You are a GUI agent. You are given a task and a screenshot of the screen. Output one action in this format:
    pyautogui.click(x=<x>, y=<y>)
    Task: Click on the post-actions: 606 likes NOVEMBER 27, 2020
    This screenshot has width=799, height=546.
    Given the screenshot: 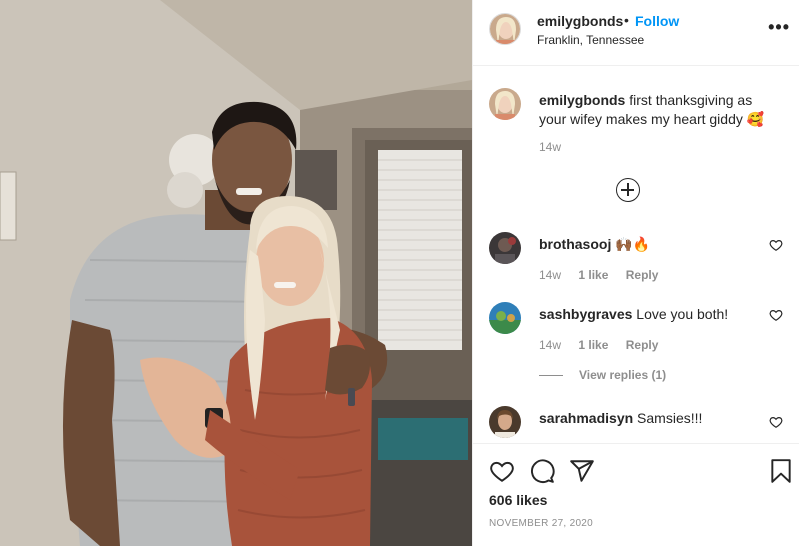 What is the action you would take?
    pyautogui.click(x=636, y=494)
    